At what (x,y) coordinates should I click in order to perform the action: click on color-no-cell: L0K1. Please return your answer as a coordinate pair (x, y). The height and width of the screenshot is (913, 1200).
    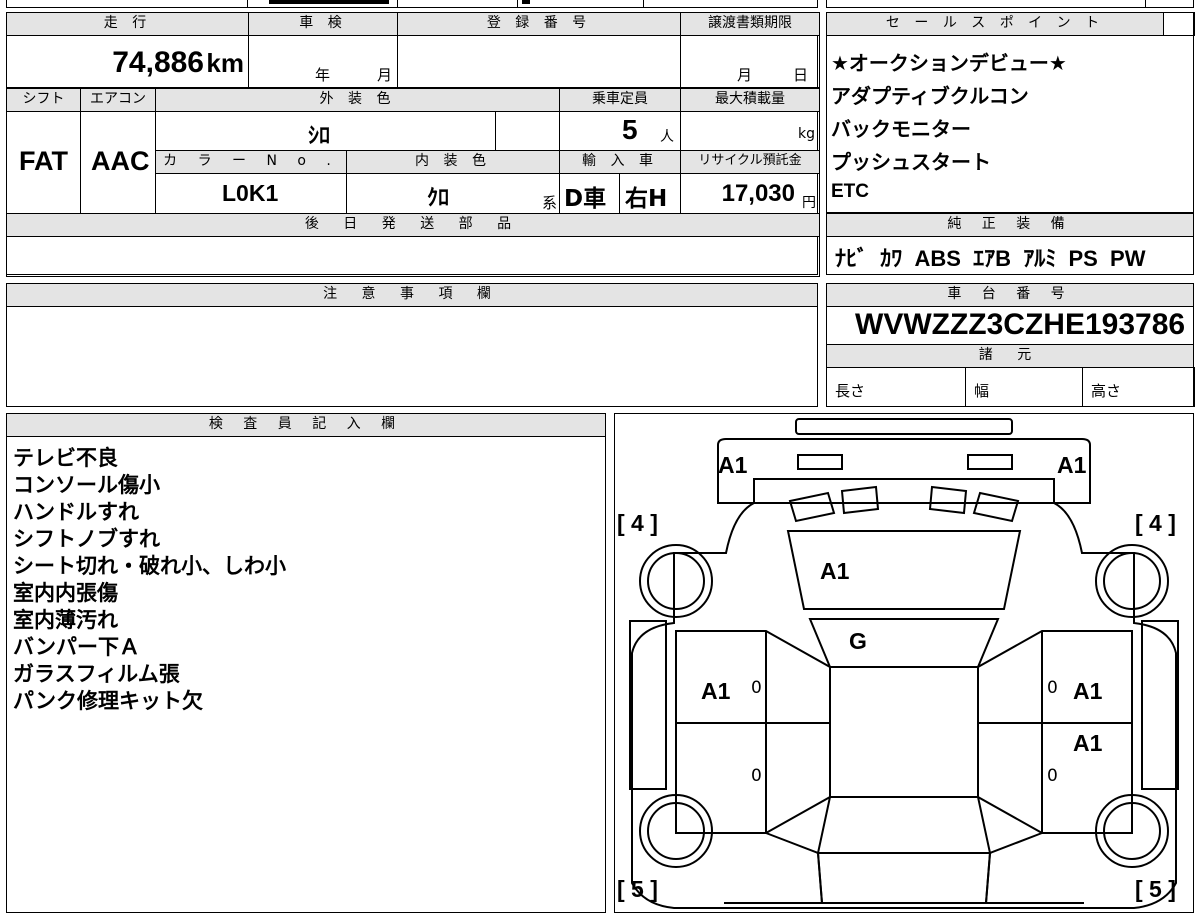
    Looking at the image, I should click on (251, 193).